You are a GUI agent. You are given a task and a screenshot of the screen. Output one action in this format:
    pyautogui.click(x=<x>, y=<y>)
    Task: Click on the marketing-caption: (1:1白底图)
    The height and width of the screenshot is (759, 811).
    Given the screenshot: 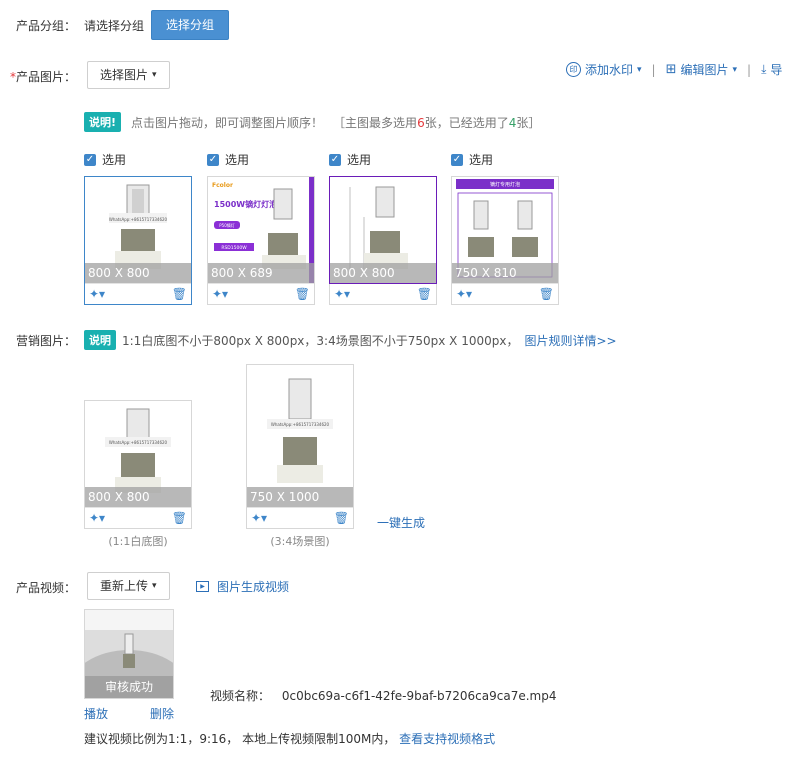 What is the action you would take?
    pyautogui.click(x=138, y=541)
    